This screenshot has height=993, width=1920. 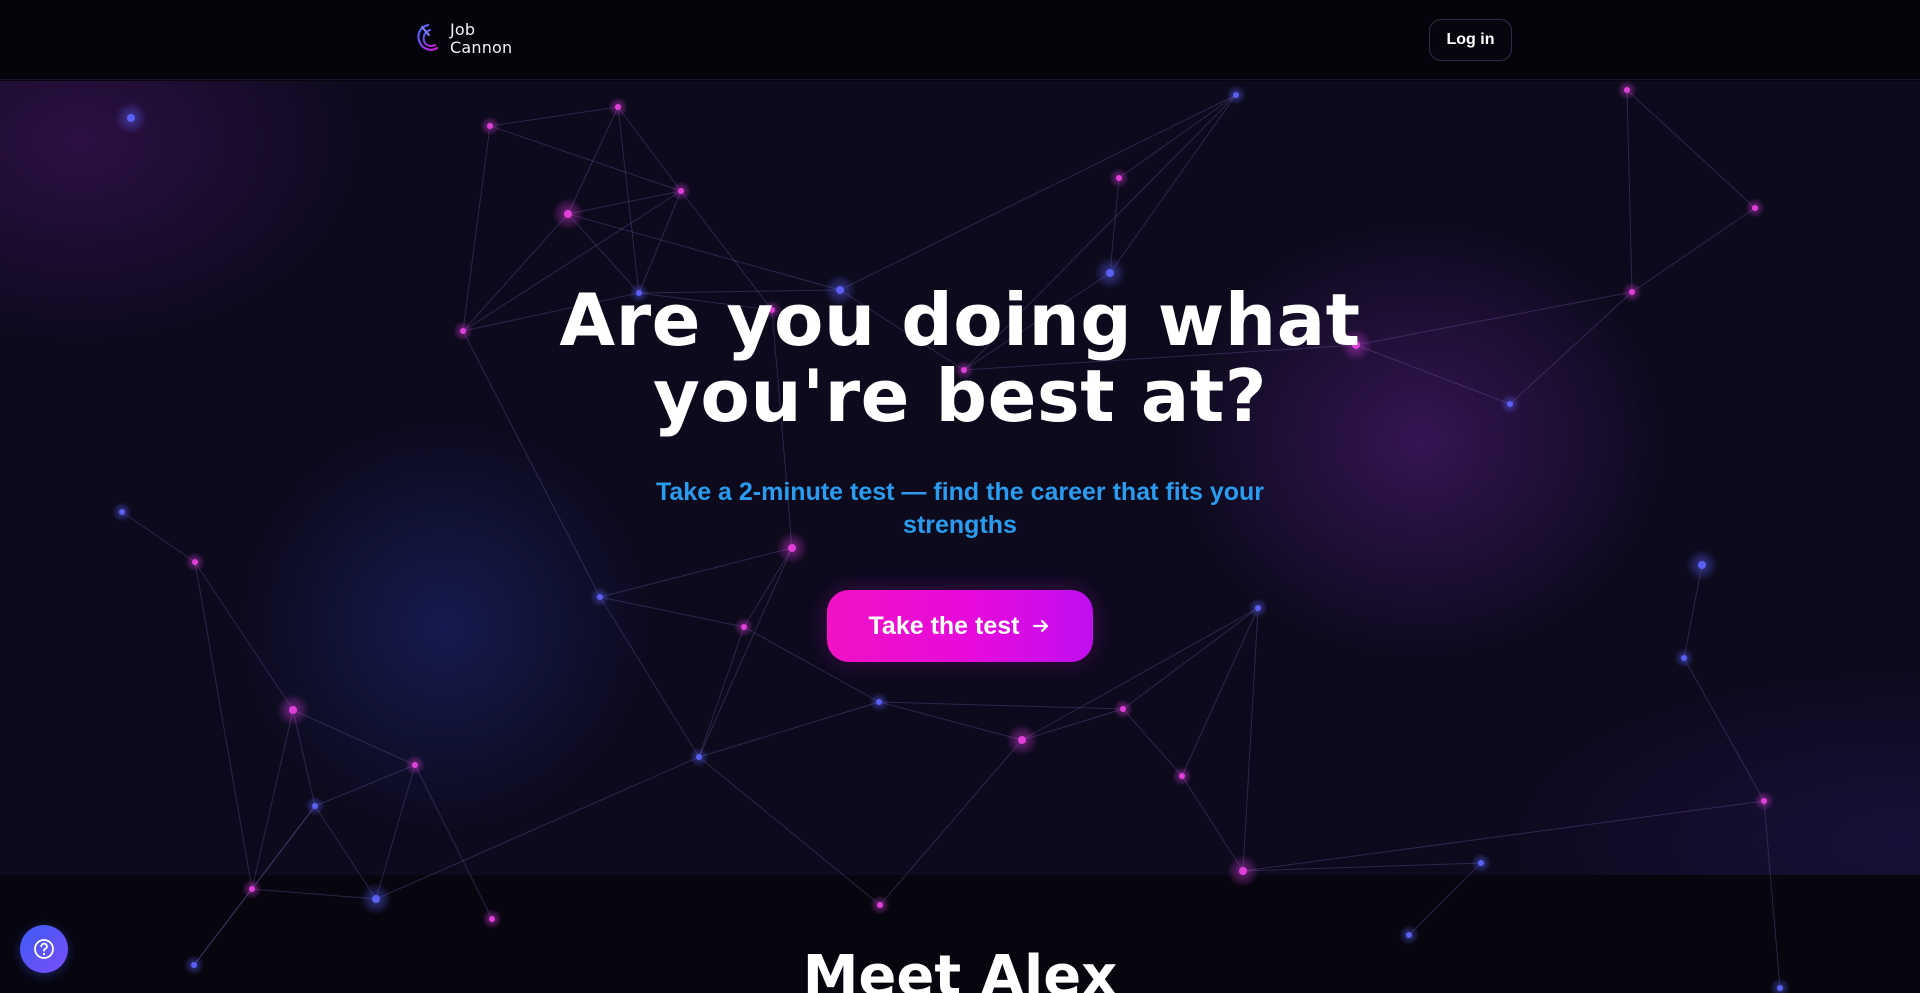 I want to click on logo-text-line1: Job, so click(x=463, y=29).